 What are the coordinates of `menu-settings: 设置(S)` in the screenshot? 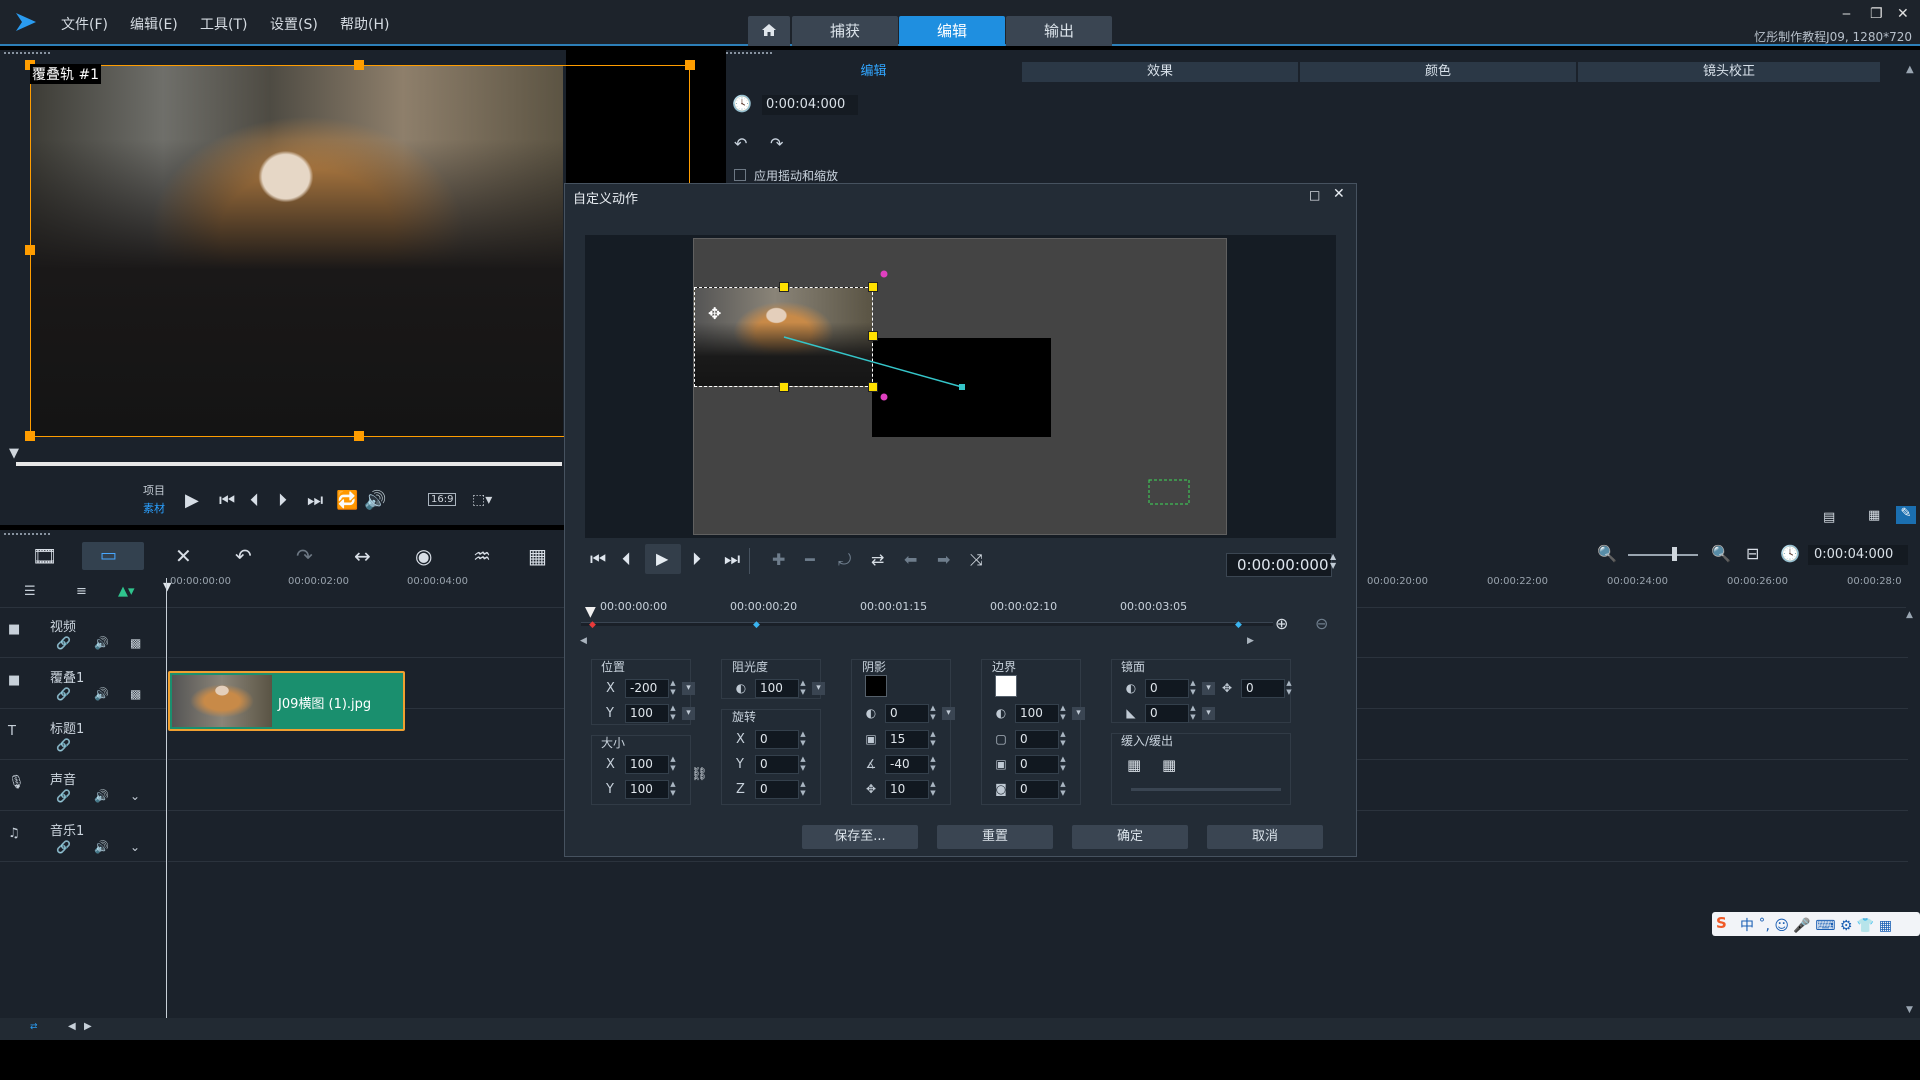 It's located at (294, 24).